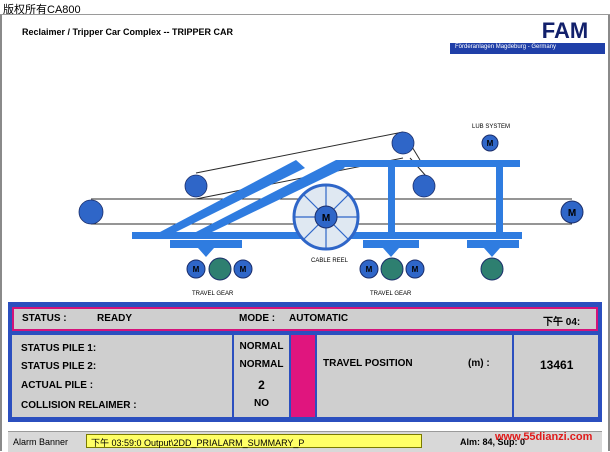 This screenshot has width=610, height=452. I want to click on status-pile-2-label: STATUS PILE 2:, so click(59, 366).